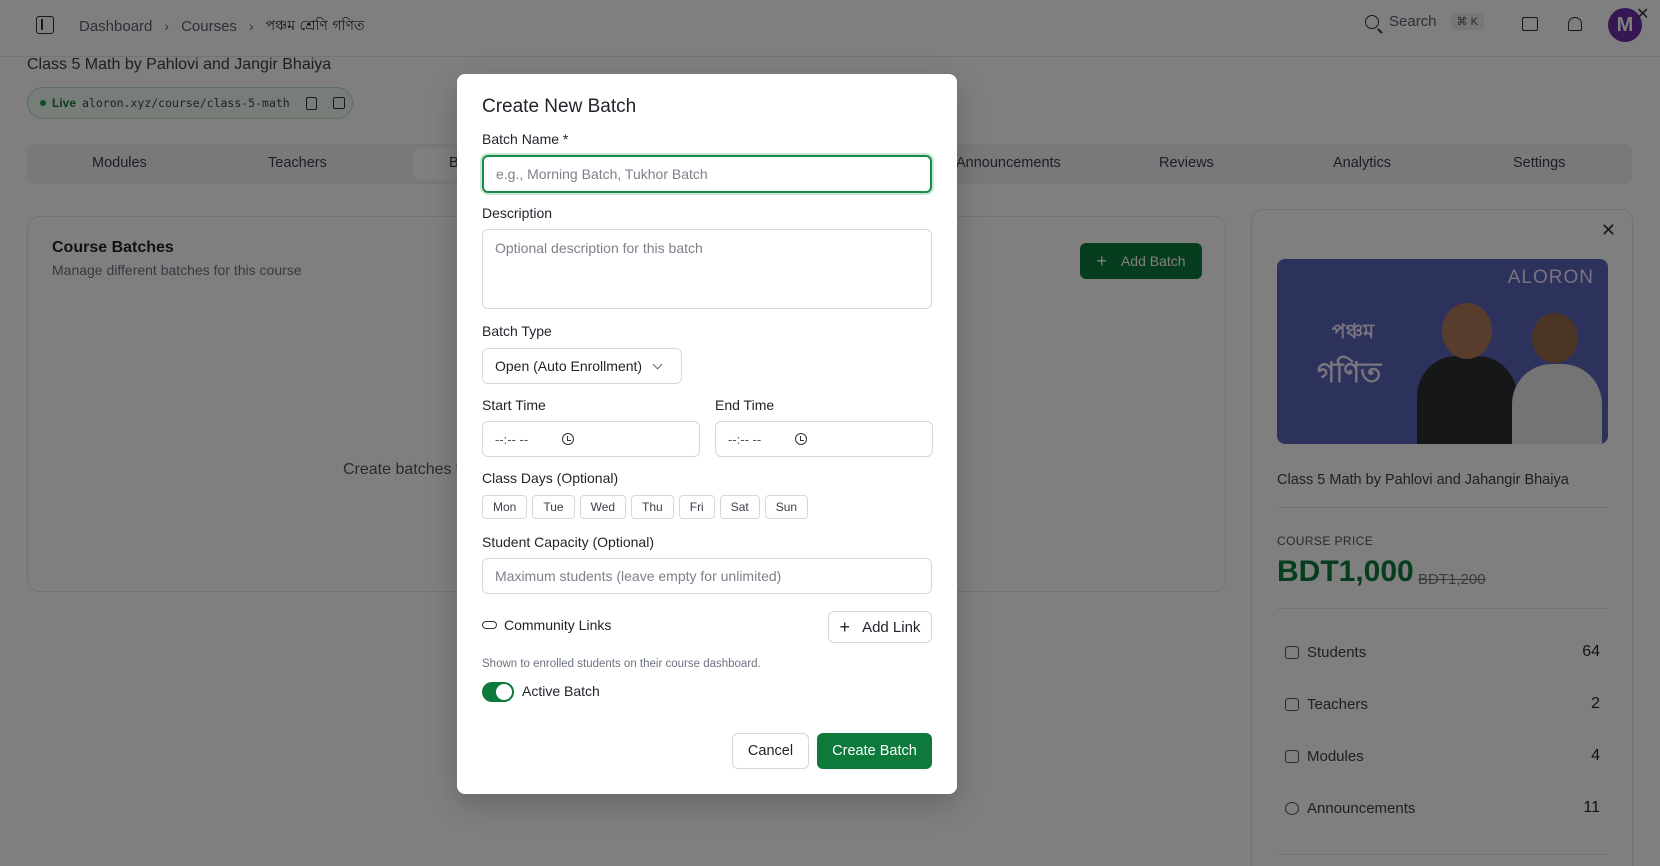  What do you see at coordinates (652, 507) in the screenshot?
I see `day-thu-button: Thu` at bounding box center [652, 507].